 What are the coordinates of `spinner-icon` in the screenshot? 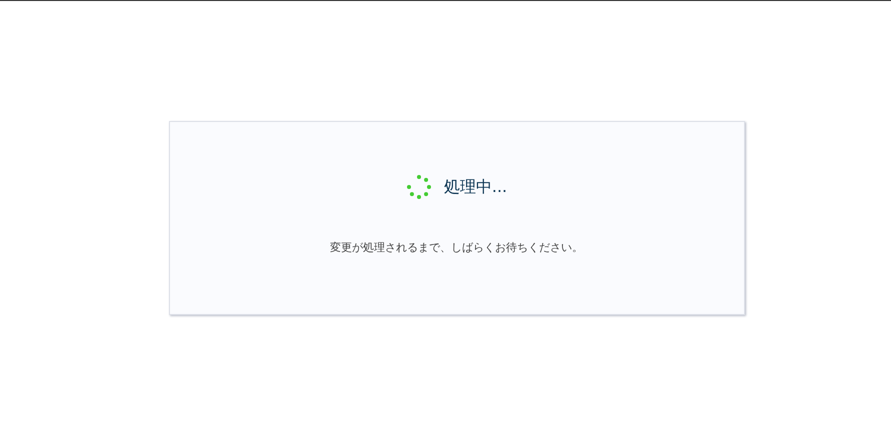 It's located at (419, 187).